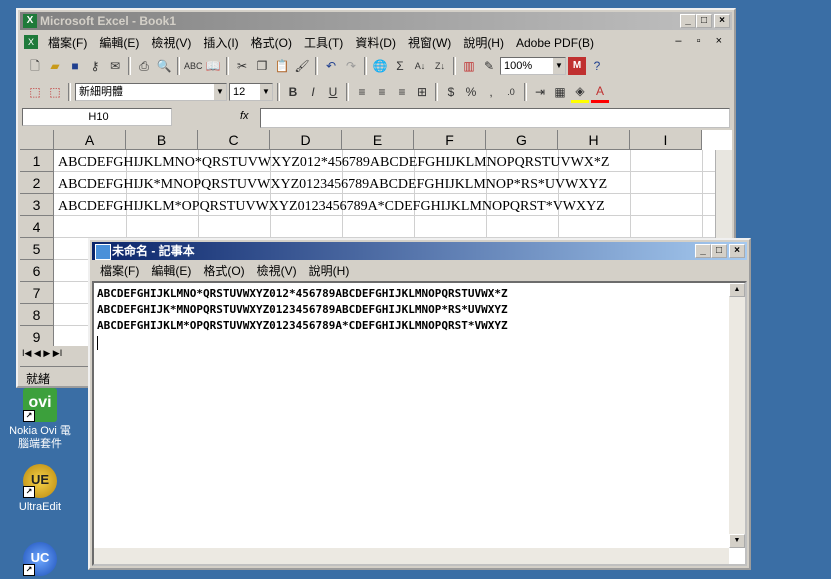  Describe the element at coordinates (193, 66) in the screenshot. I see `spelling-icon: ABC` at that location.